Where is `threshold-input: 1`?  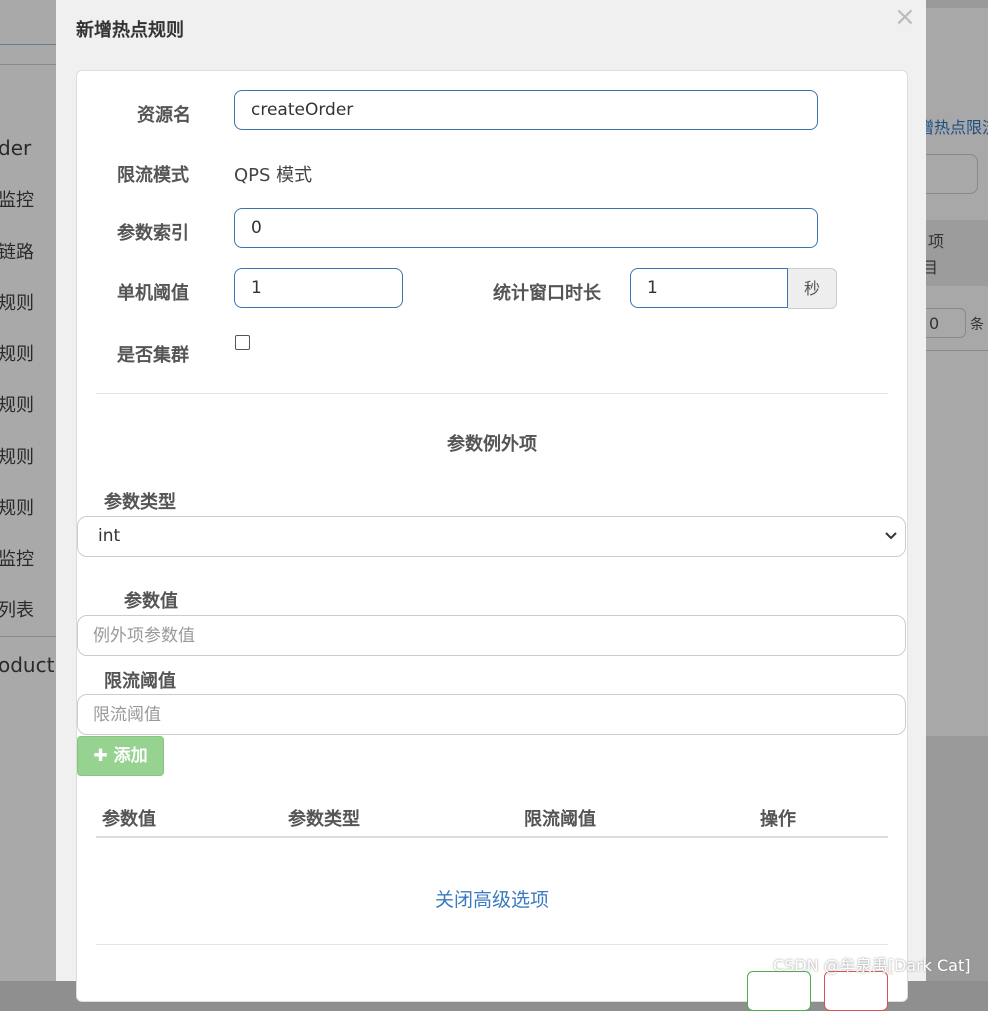
threshold-input: 1 is located at coordinates (318, 288).